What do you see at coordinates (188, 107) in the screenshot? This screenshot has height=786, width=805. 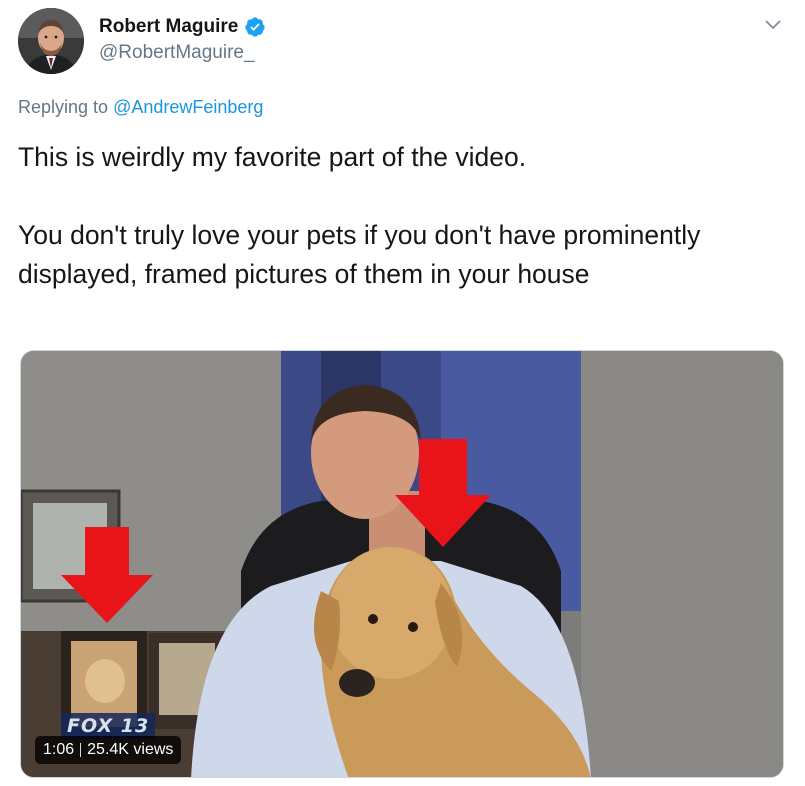 I see `reply-target-link: @AndrewFeinberg` at bounding box center [188, 107].